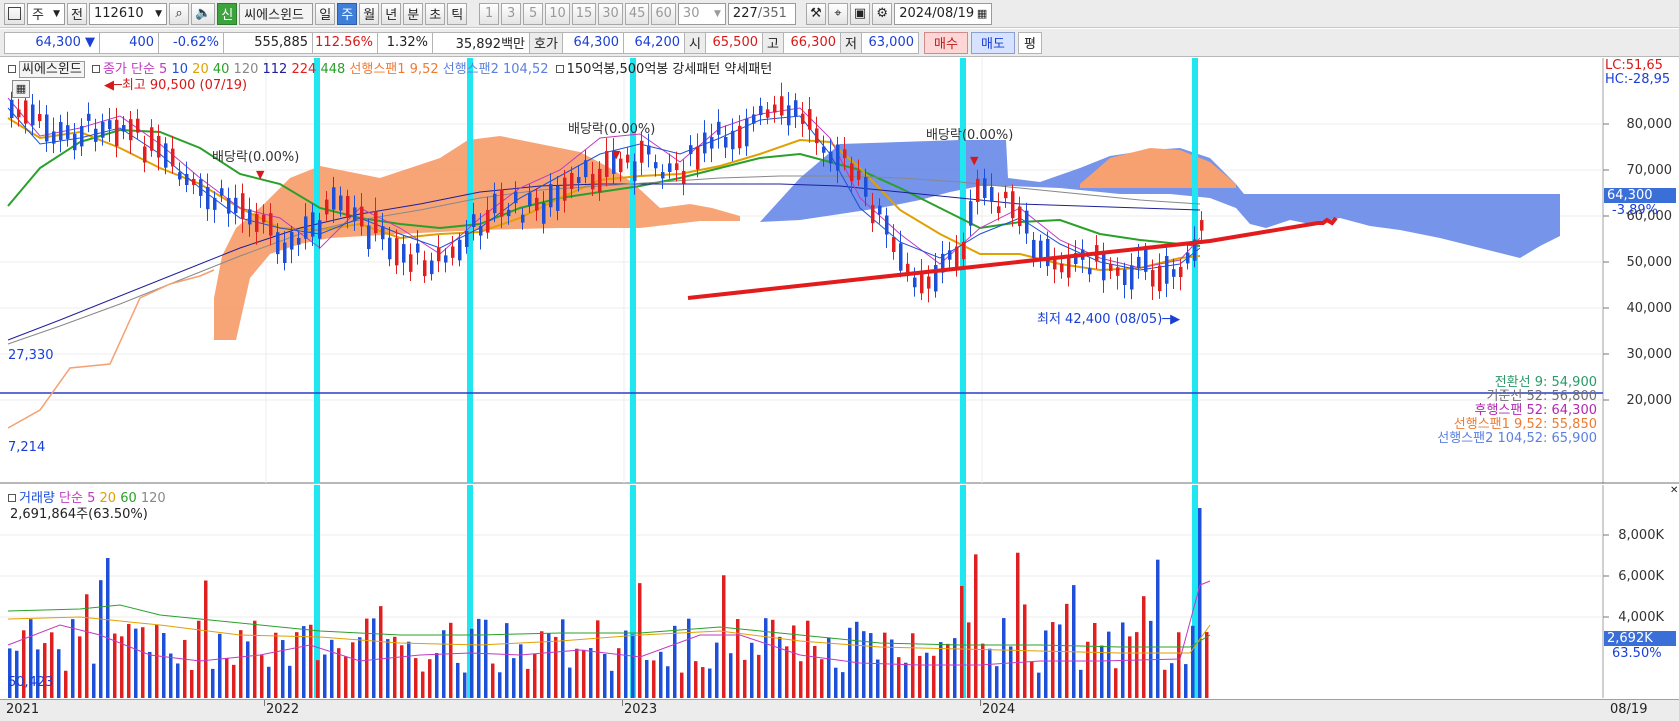  I want to click on legend-ma112: 112, so click(275, 69).